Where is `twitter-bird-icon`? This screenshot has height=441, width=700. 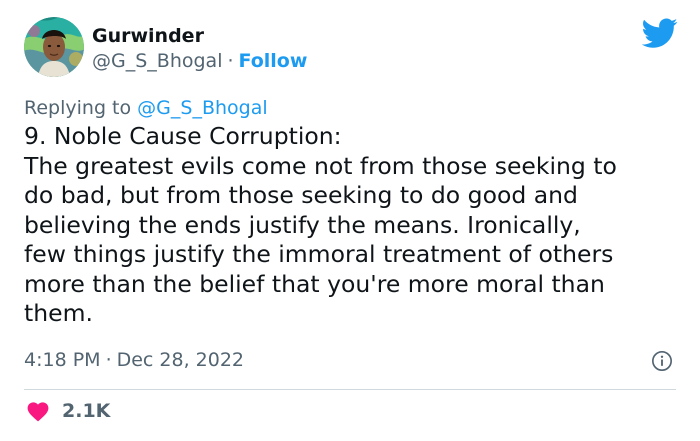
twitter-bird-icon is located at coordinates (660, 33).